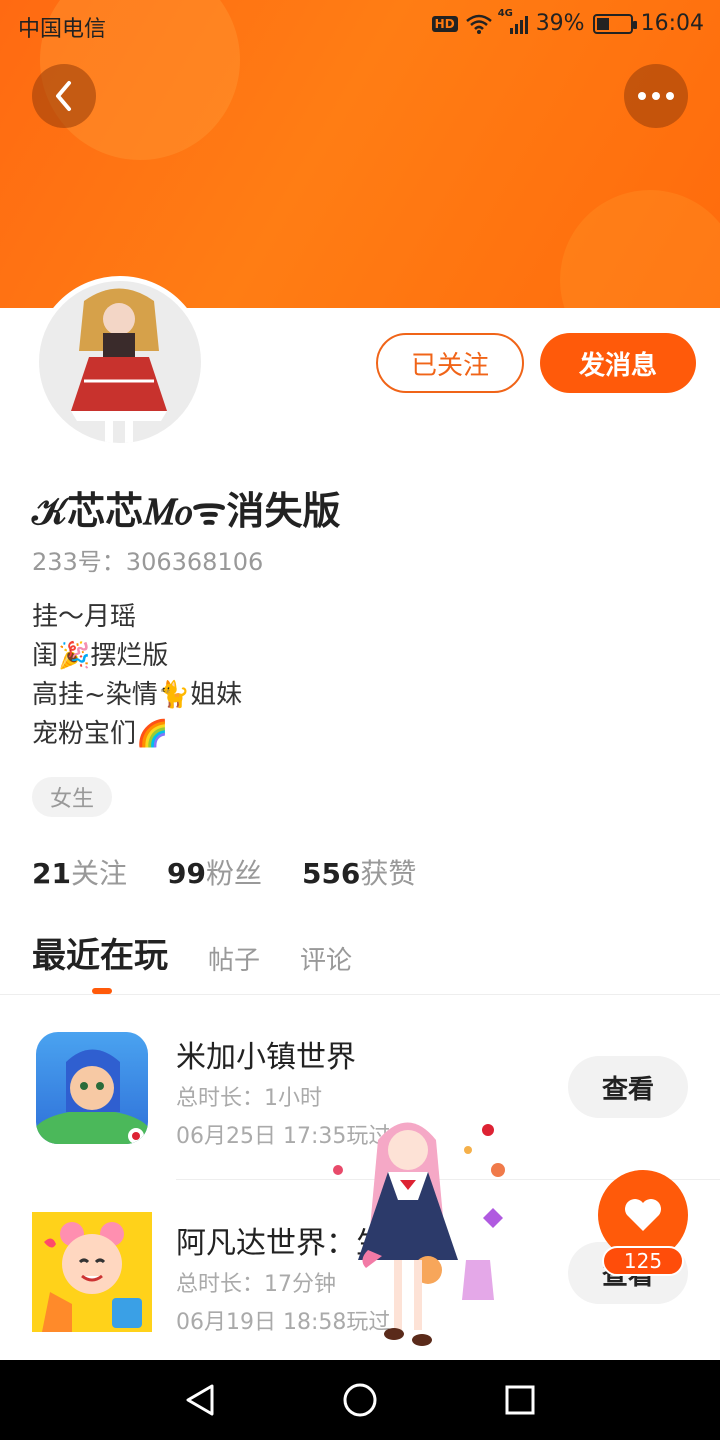  Describe the element at coordinates (326, 958) in the screenshot. I see `tab-comments: 评论` at that location.